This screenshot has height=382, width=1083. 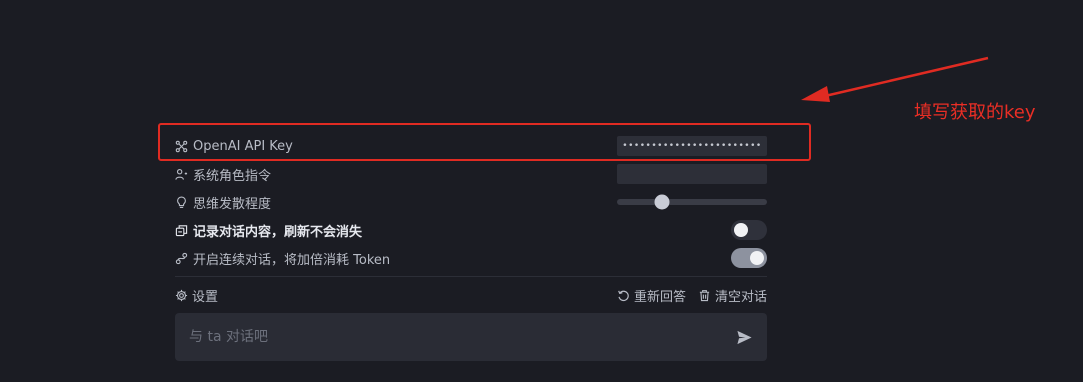 What do you see at coordinates (692, 146) in the screenshot?
I see `api-key-input: ••••••••••••••••••••••••` at bounding box center [692, 146].